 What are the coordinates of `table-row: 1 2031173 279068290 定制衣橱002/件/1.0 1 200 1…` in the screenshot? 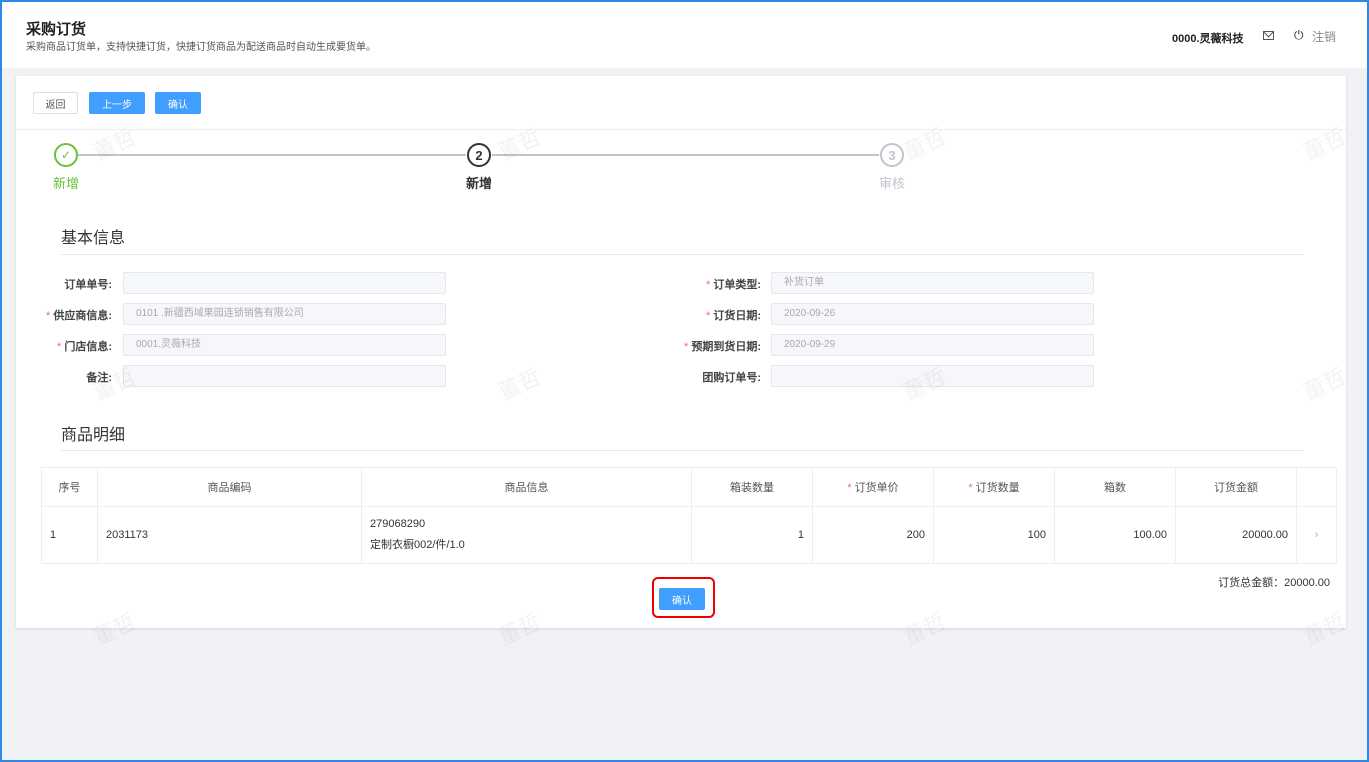 It's located at (689, 535).